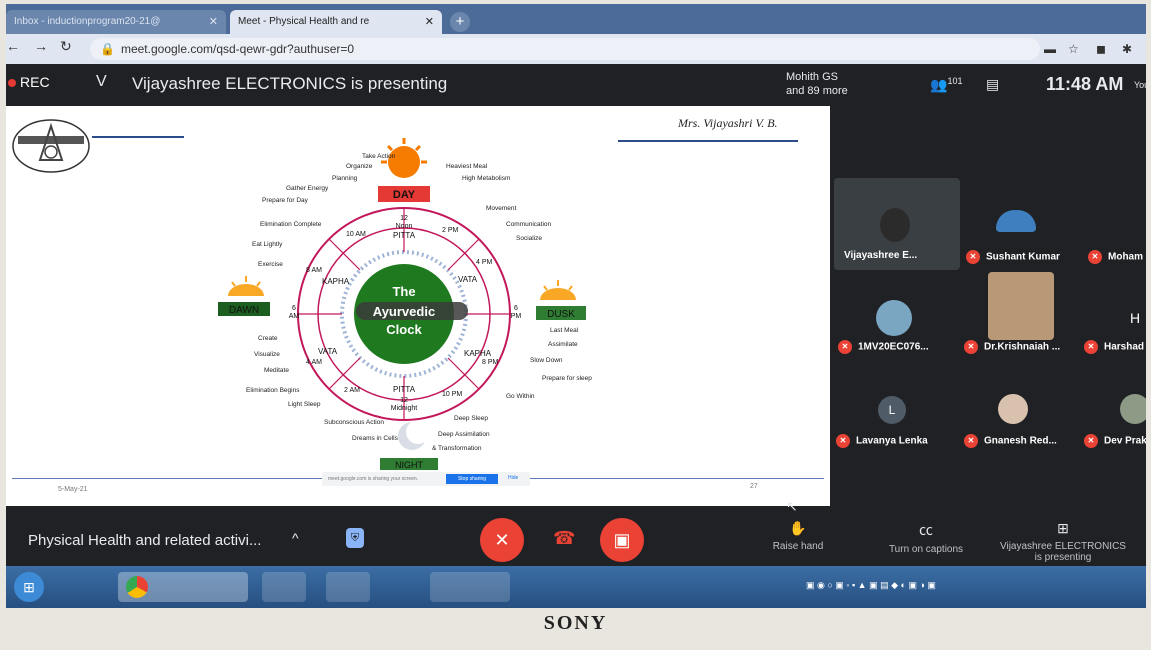 The width and height of the screenshot is (1151, 650). Describe the element at coordinates (501, 208) in the screenshot. I see `activity-movement: Movement` at that location.